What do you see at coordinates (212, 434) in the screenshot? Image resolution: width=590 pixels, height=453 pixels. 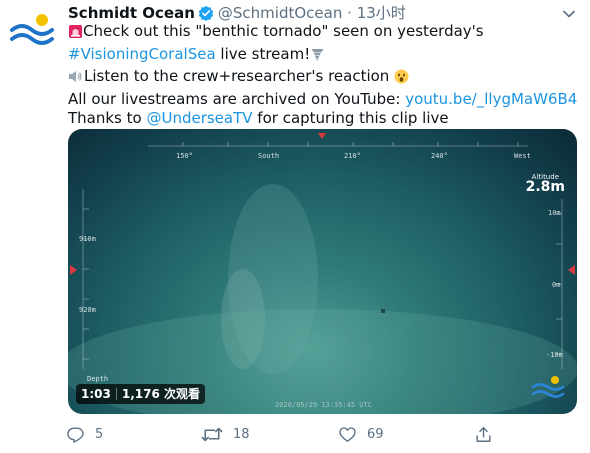 I see `retweet-icon` at bounding box center [212, 434].